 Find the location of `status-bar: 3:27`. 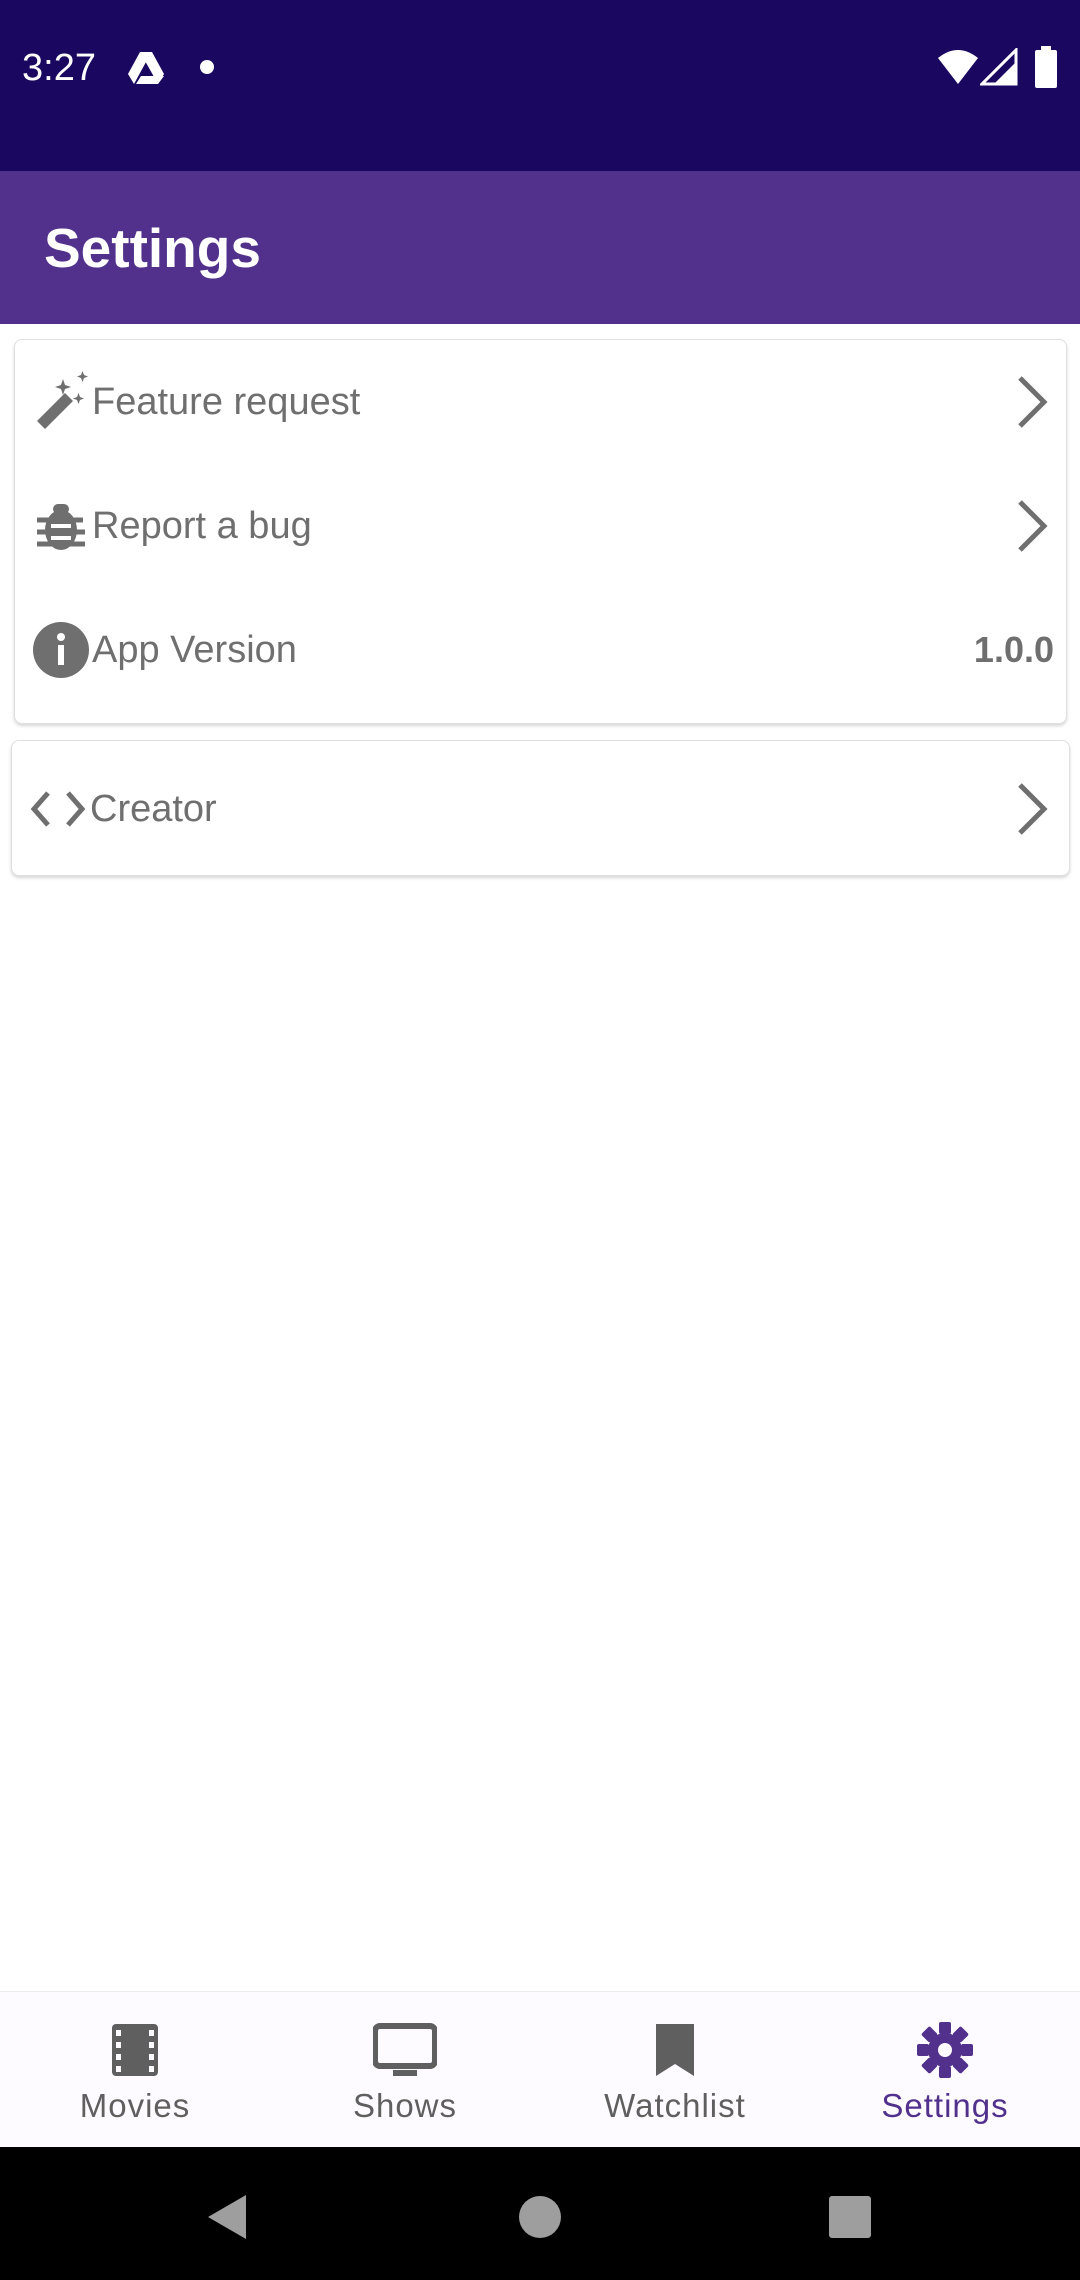

status-bar: 3:27 is located at coordinates (540, 85).